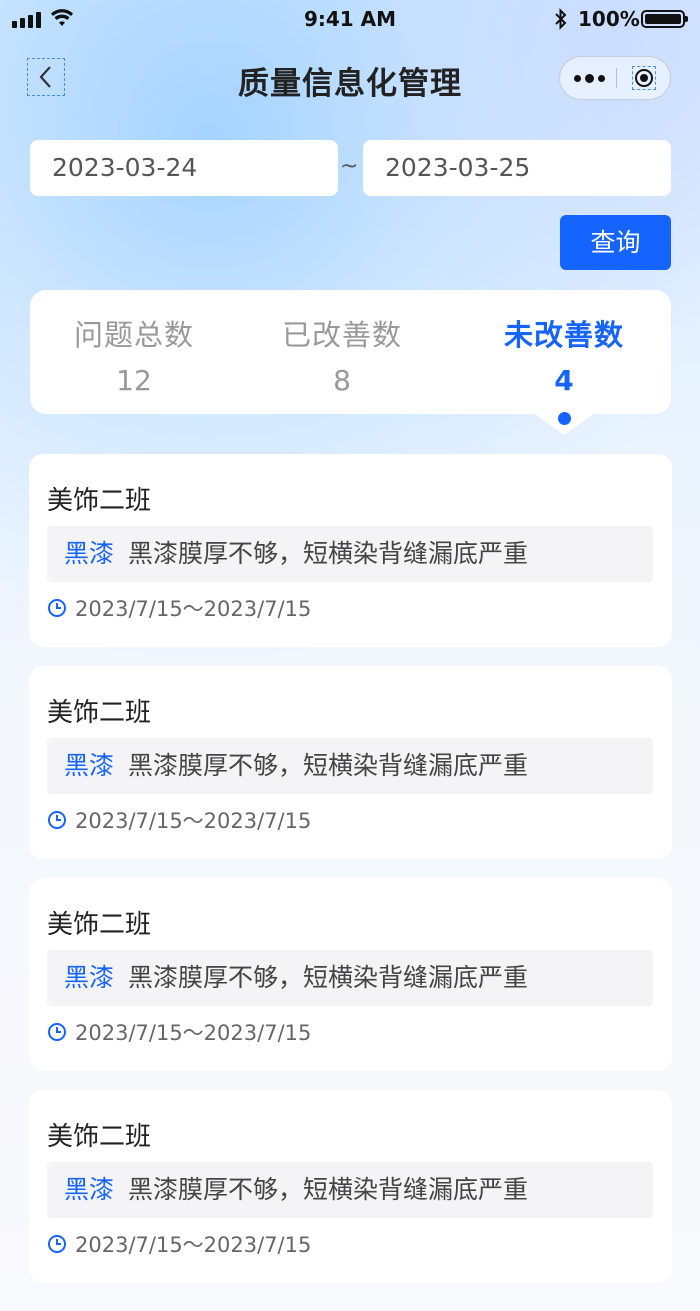 The width and height of the screenshot is (700, 1311). I want to click on battery-icon, so click(664, 19).